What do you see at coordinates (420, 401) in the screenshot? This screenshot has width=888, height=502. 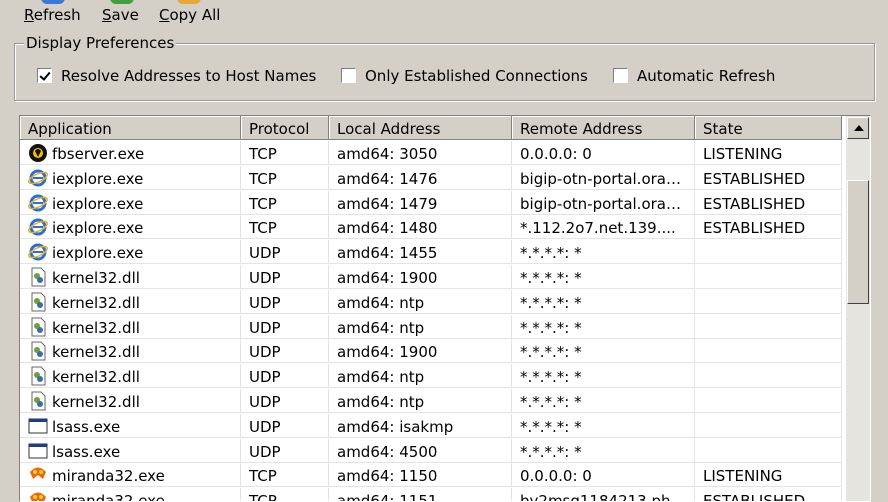 I see `cell-local-address: amd64: ntp` at bounding box center [420, 401].